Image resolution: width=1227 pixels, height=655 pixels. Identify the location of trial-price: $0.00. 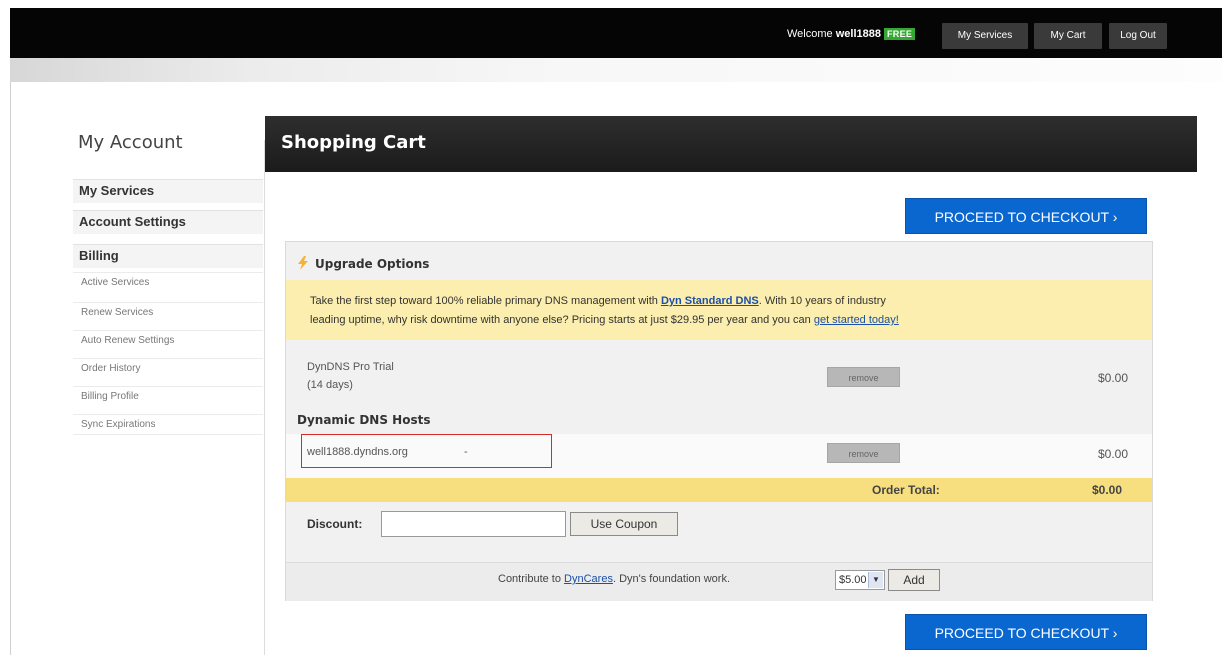
(1113, 378).